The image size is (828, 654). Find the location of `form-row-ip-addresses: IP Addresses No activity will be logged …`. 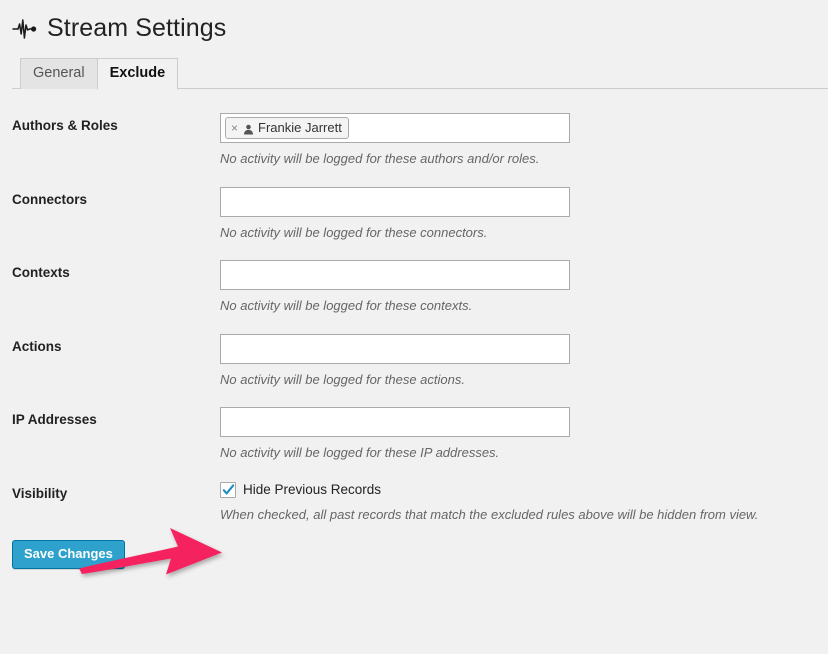

form-row-ip-addresses: IP Addresses No activity will be logged … is located at coordinates (414, 426).